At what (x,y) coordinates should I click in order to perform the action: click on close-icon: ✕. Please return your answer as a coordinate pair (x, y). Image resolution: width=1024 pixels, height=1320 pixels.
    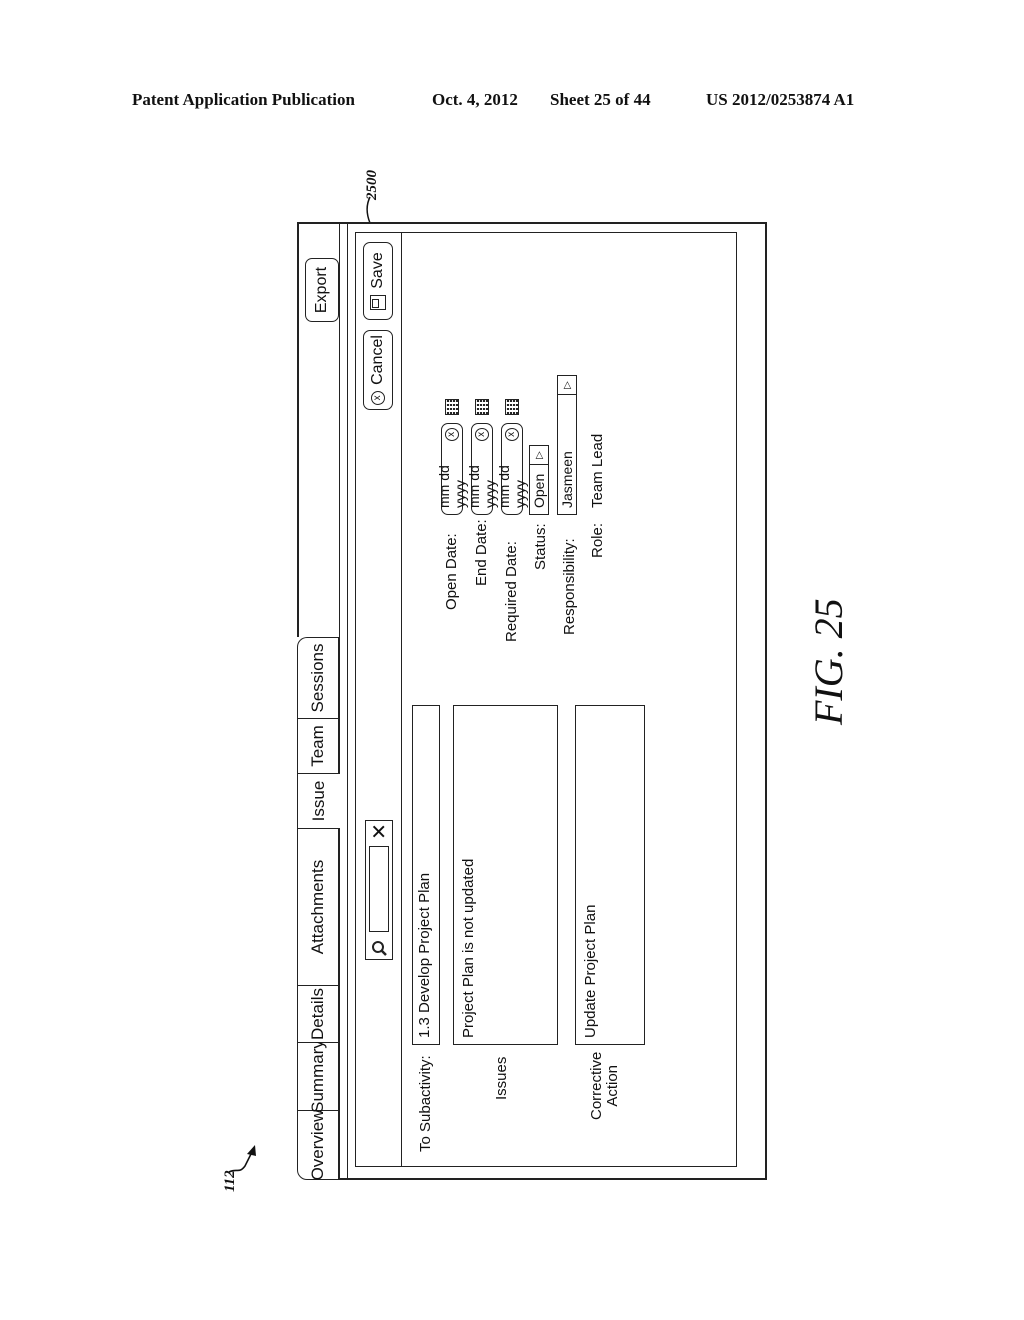
    Looking at the image, I should click on (379, 831).